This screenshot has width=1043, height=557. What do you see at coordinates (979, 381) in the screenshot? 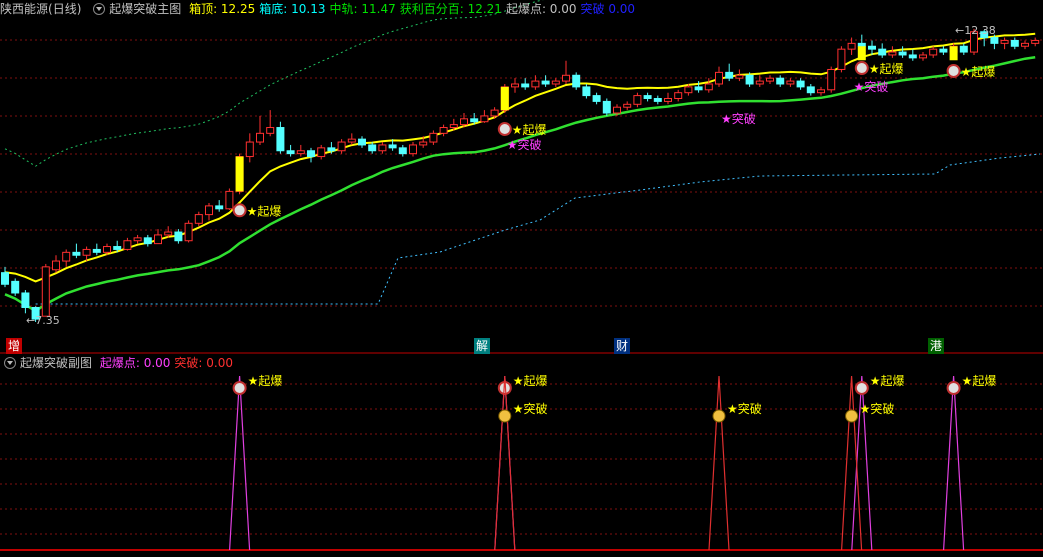
I see `sub-qibao-label-3: ★起爆` at bounding box center [979, 381].